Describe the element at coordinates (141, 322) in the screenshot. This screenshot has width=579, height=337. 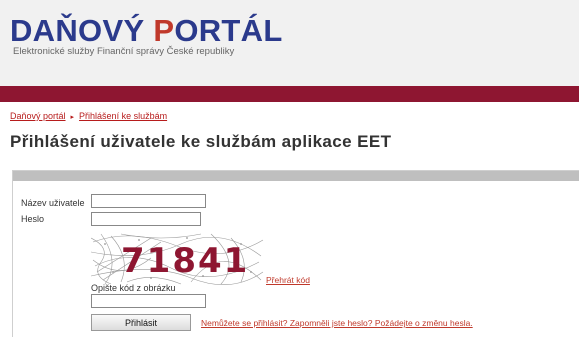
I see `login-button: Přihlásit` at that location.